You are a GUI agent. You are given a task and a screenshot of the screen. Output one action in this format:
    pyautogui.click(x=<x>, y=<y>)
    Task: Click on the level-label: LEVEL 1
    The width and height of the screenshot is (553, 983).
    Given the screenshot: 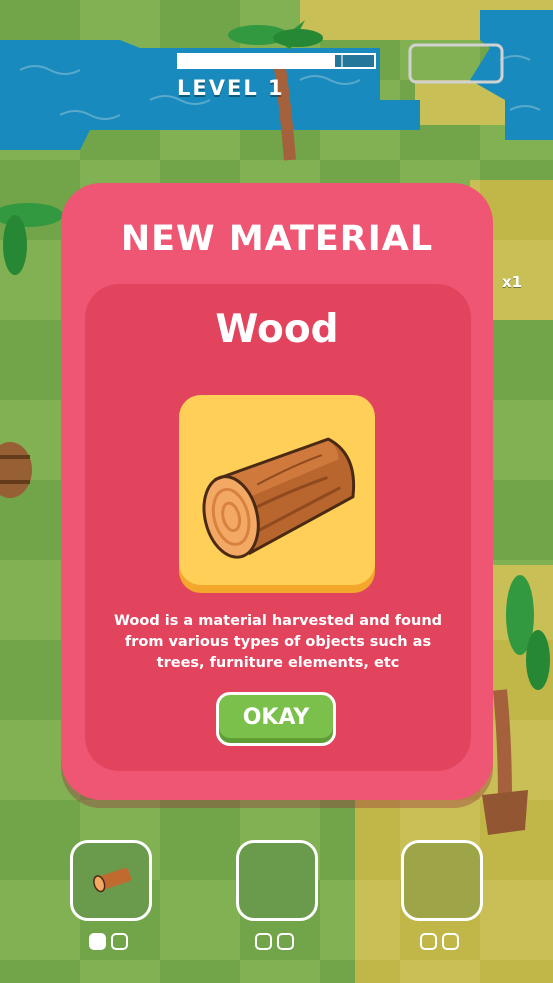 What is the action you would take?
    pyautogui.click(x=231, y=88)
    